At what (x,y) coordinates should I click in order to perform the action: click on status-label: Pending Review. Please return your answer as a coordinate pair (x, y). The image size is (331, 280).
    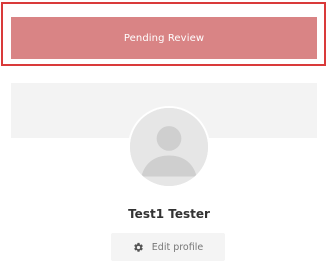
    Looking at the image, I should click on (164, 38).